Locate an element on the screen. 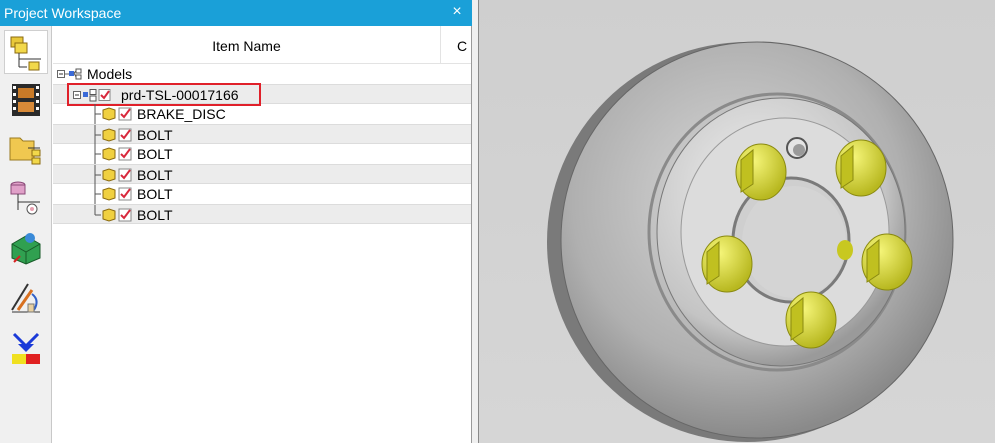 The width and height of the screenshot is (995, 443). film-strip-icon is located at coordinates (26, 100).